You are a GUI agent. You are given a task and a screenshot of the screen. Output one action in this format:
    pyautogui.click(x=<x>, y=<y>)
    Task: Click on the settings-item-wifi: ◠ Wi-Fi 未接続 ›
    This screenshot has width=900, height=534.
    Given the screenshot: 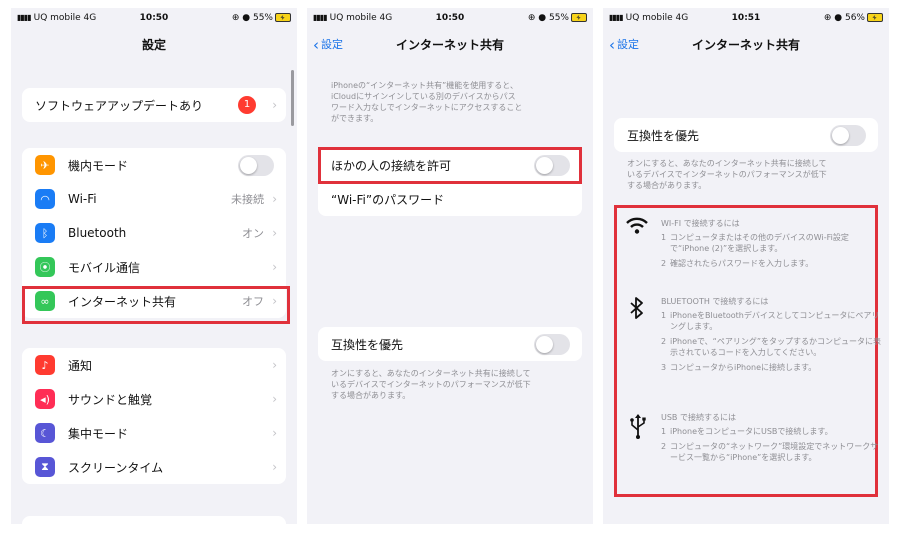 What is the action you would take?
    pyautogui.click(x=154, y=199)
    